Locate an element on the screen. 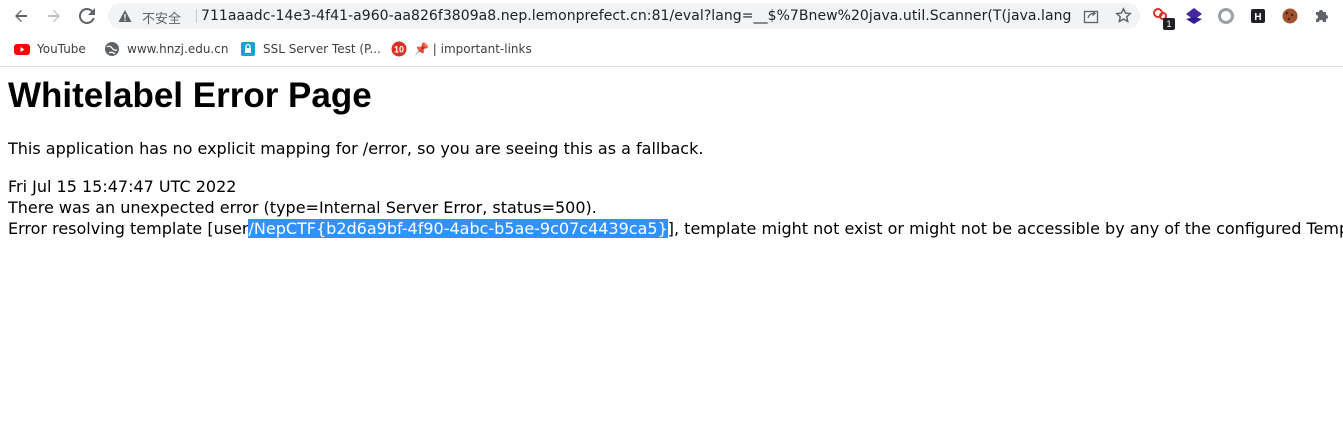 The image size is (1343, 447). forward-icon is located at coordinates (54, 16).